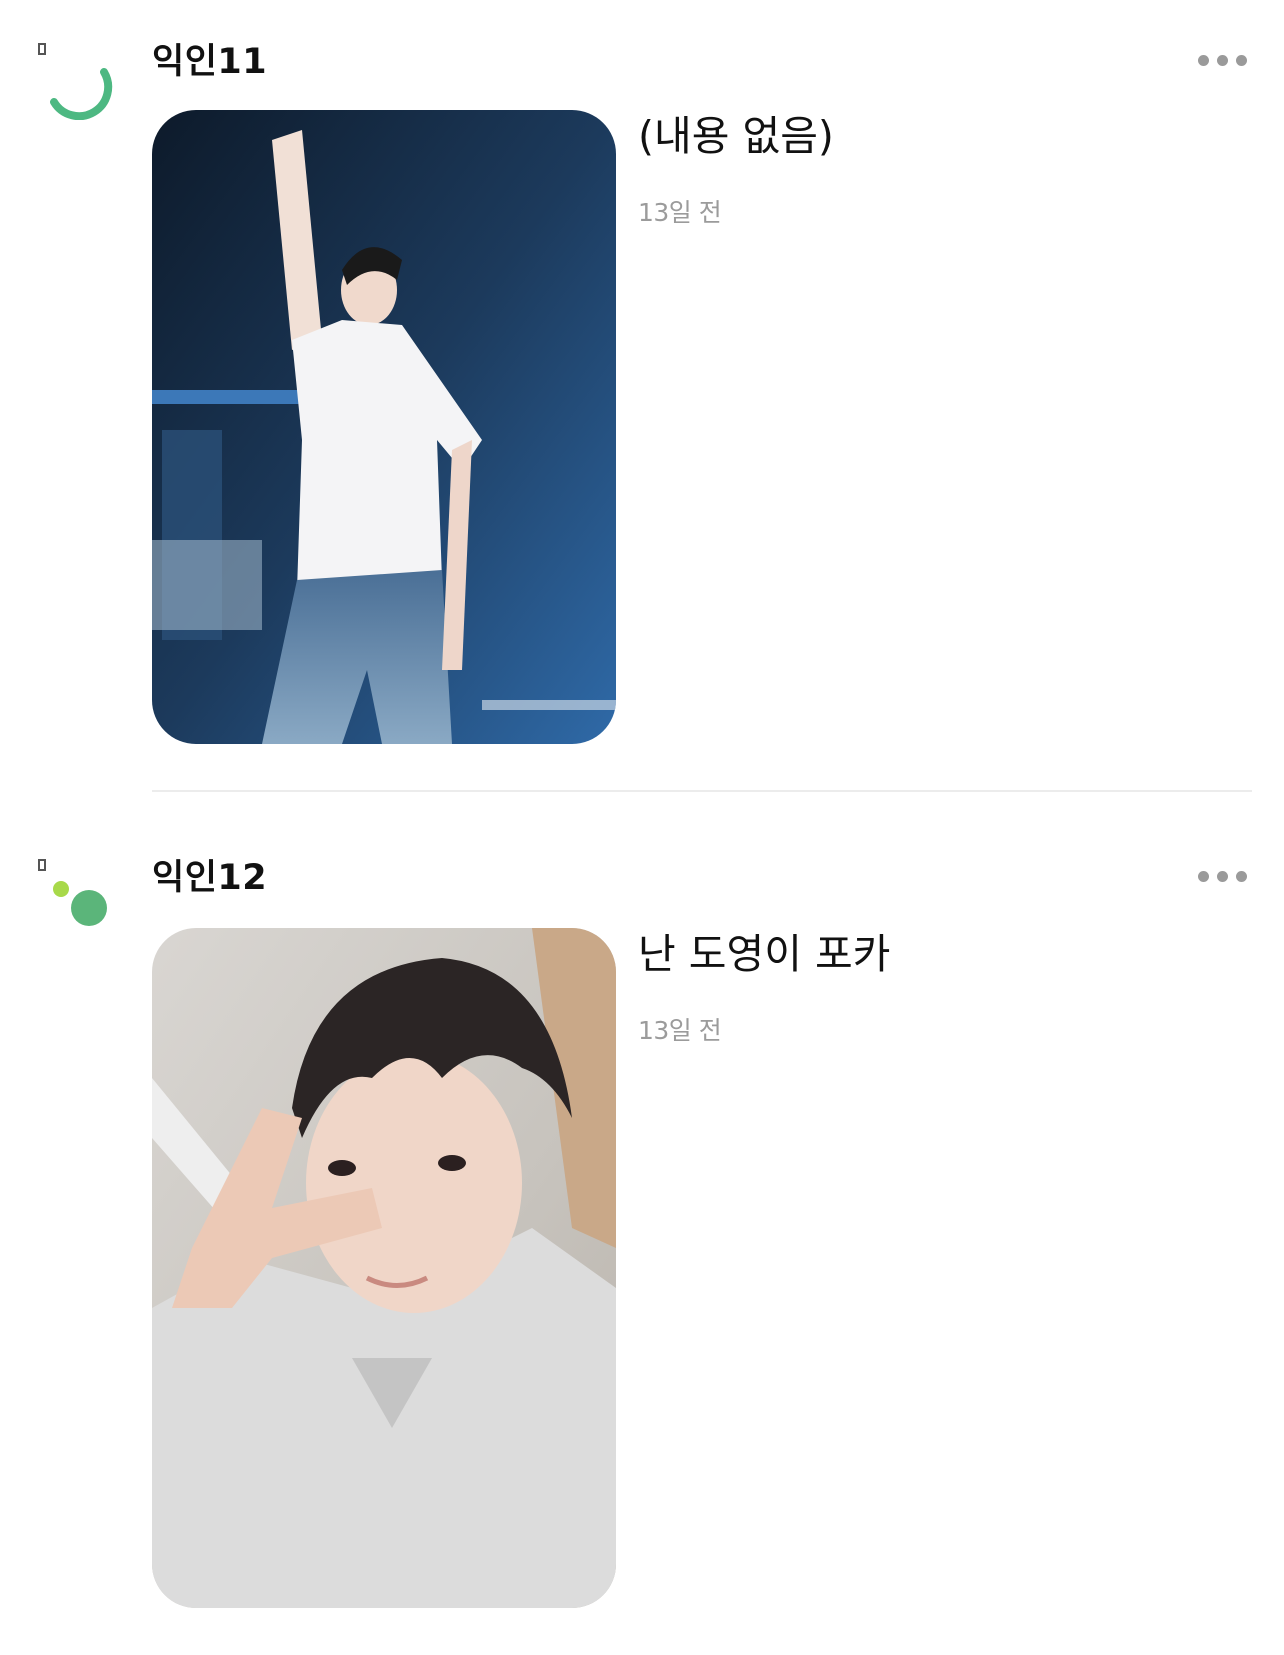  Describe the element at coordinates (764, 954) in the screenshot. I see `post-content: 난 도영이 포카` at that location.